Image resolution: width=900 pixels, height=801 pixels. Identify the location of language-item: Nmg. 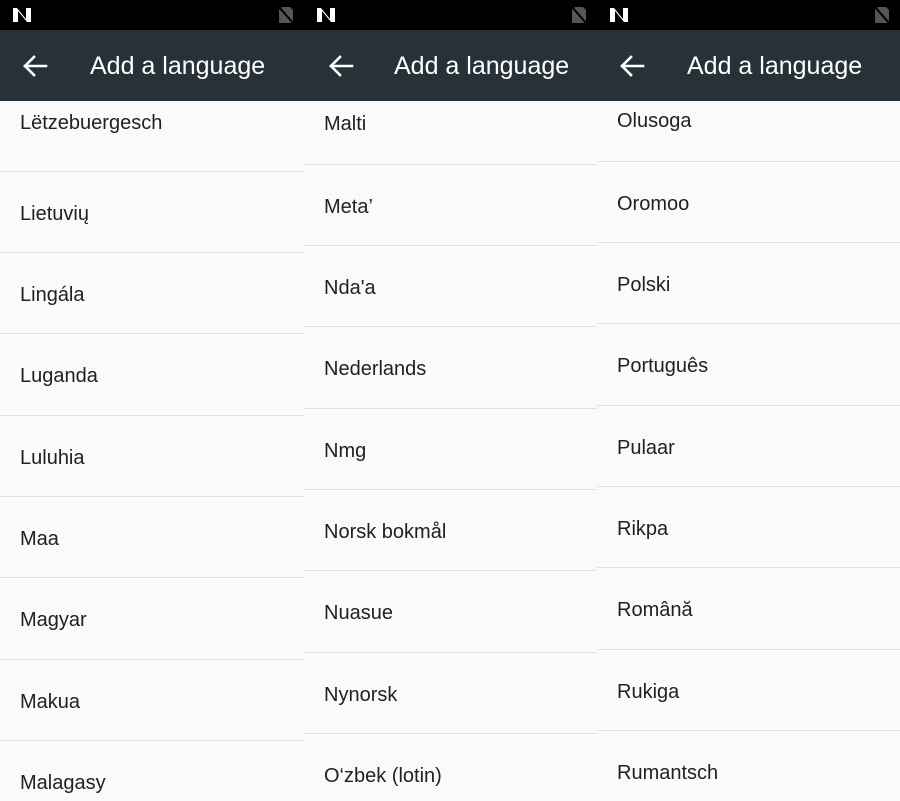
(450, 449).